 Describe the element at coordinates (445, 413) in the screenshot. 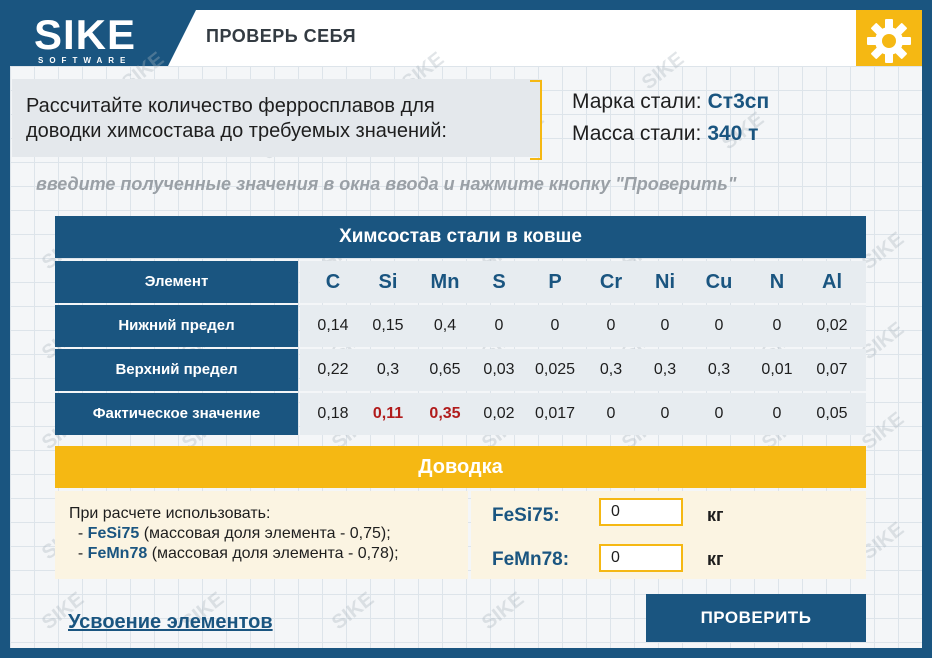

I see `table-cell: 0,35` at that location.